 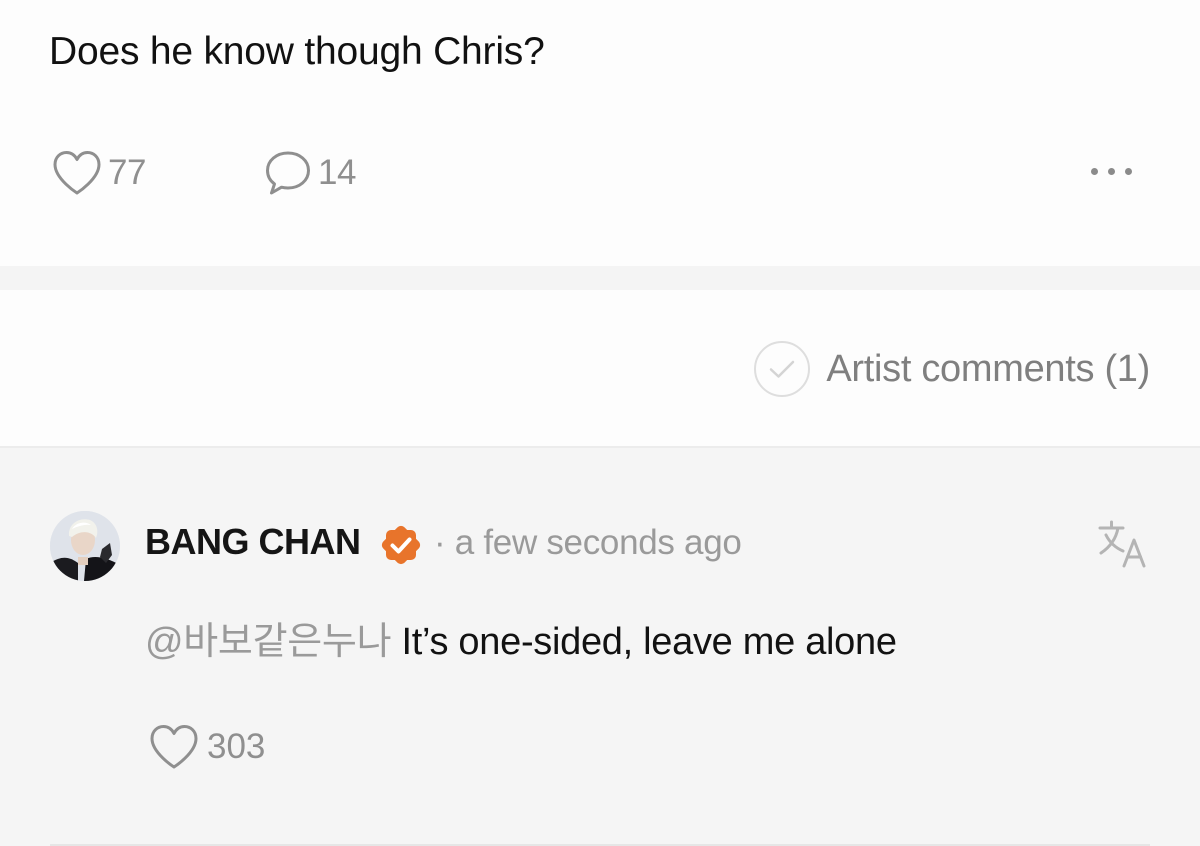 What do you see at coordinates (337, 172) in the screenshot?
I see `post-comment-count: 14` at bounding box center [337, 172].